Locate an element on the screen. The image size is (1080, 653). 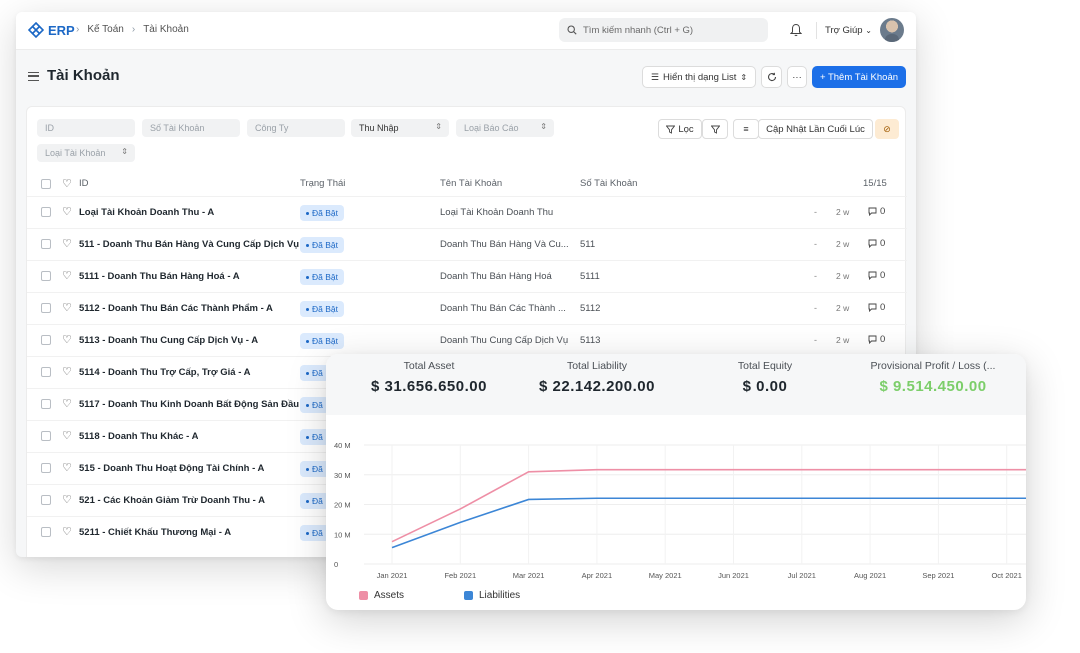
row-id: 5118 - Doanh Thu Khác - A is located at coordinates (138, 436).